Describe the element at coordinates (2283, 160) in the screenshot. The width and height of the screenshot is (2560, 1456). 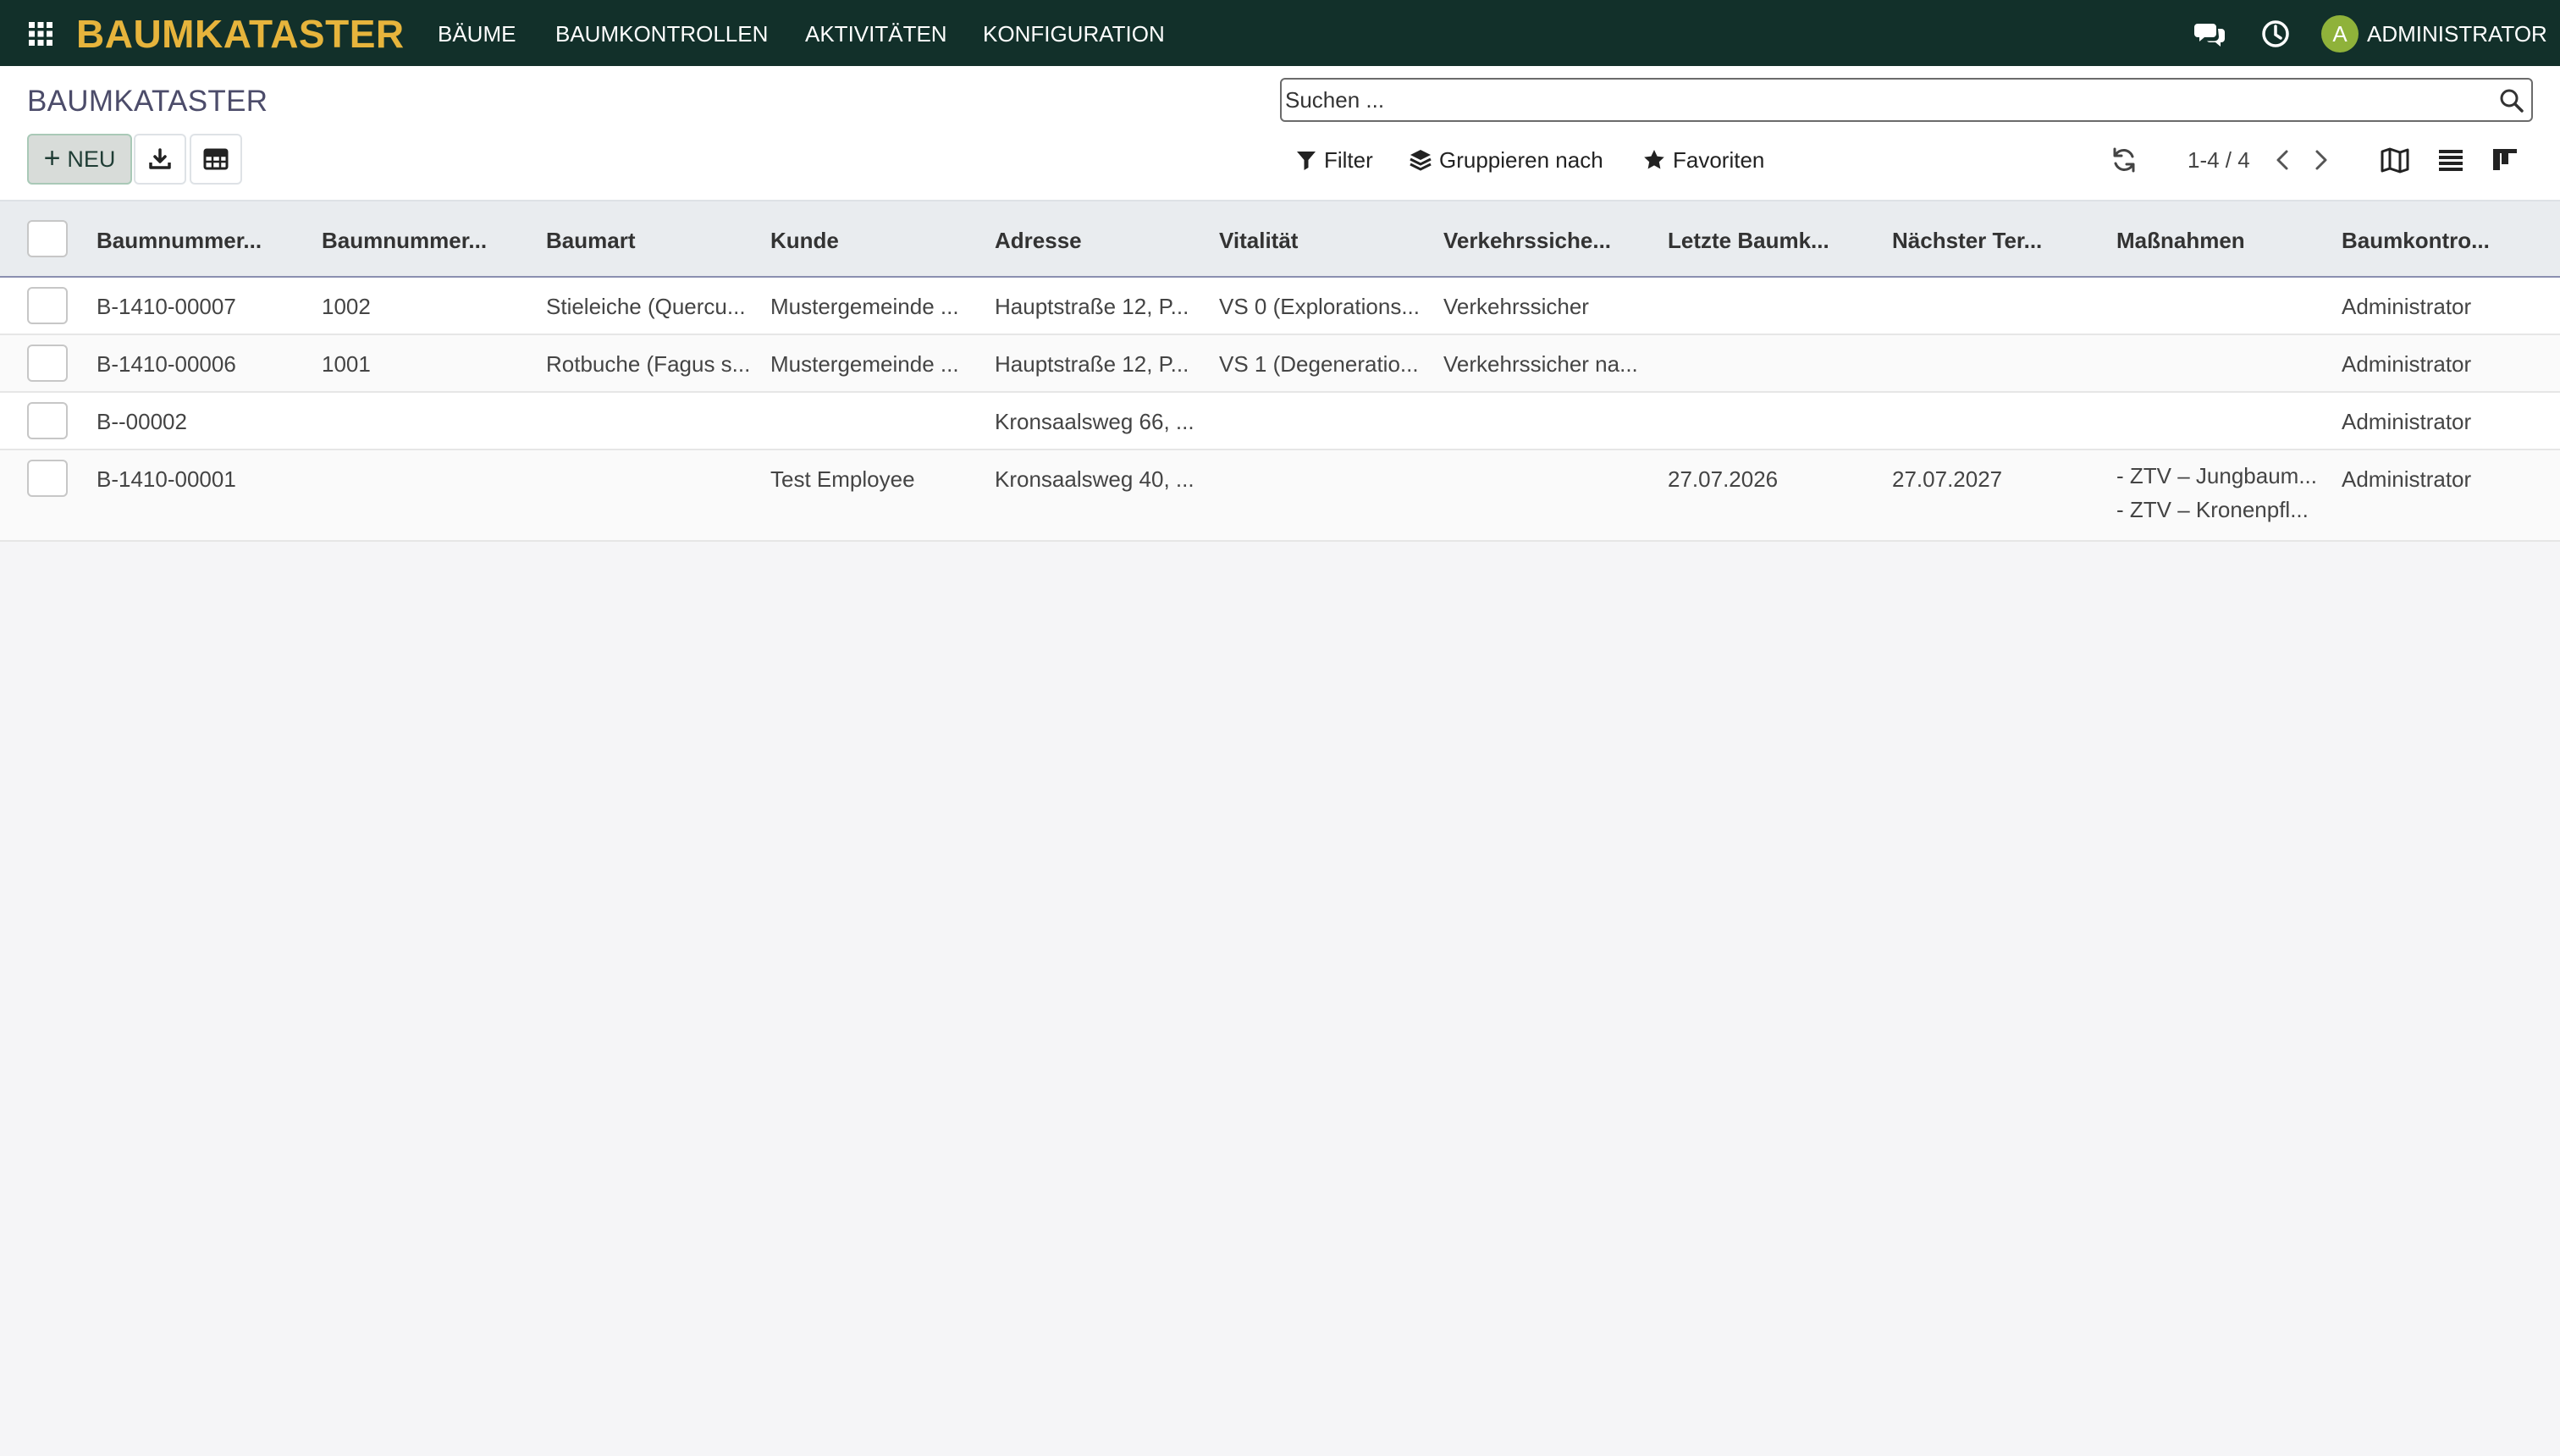
I see `chevron-left-icon` at that location.